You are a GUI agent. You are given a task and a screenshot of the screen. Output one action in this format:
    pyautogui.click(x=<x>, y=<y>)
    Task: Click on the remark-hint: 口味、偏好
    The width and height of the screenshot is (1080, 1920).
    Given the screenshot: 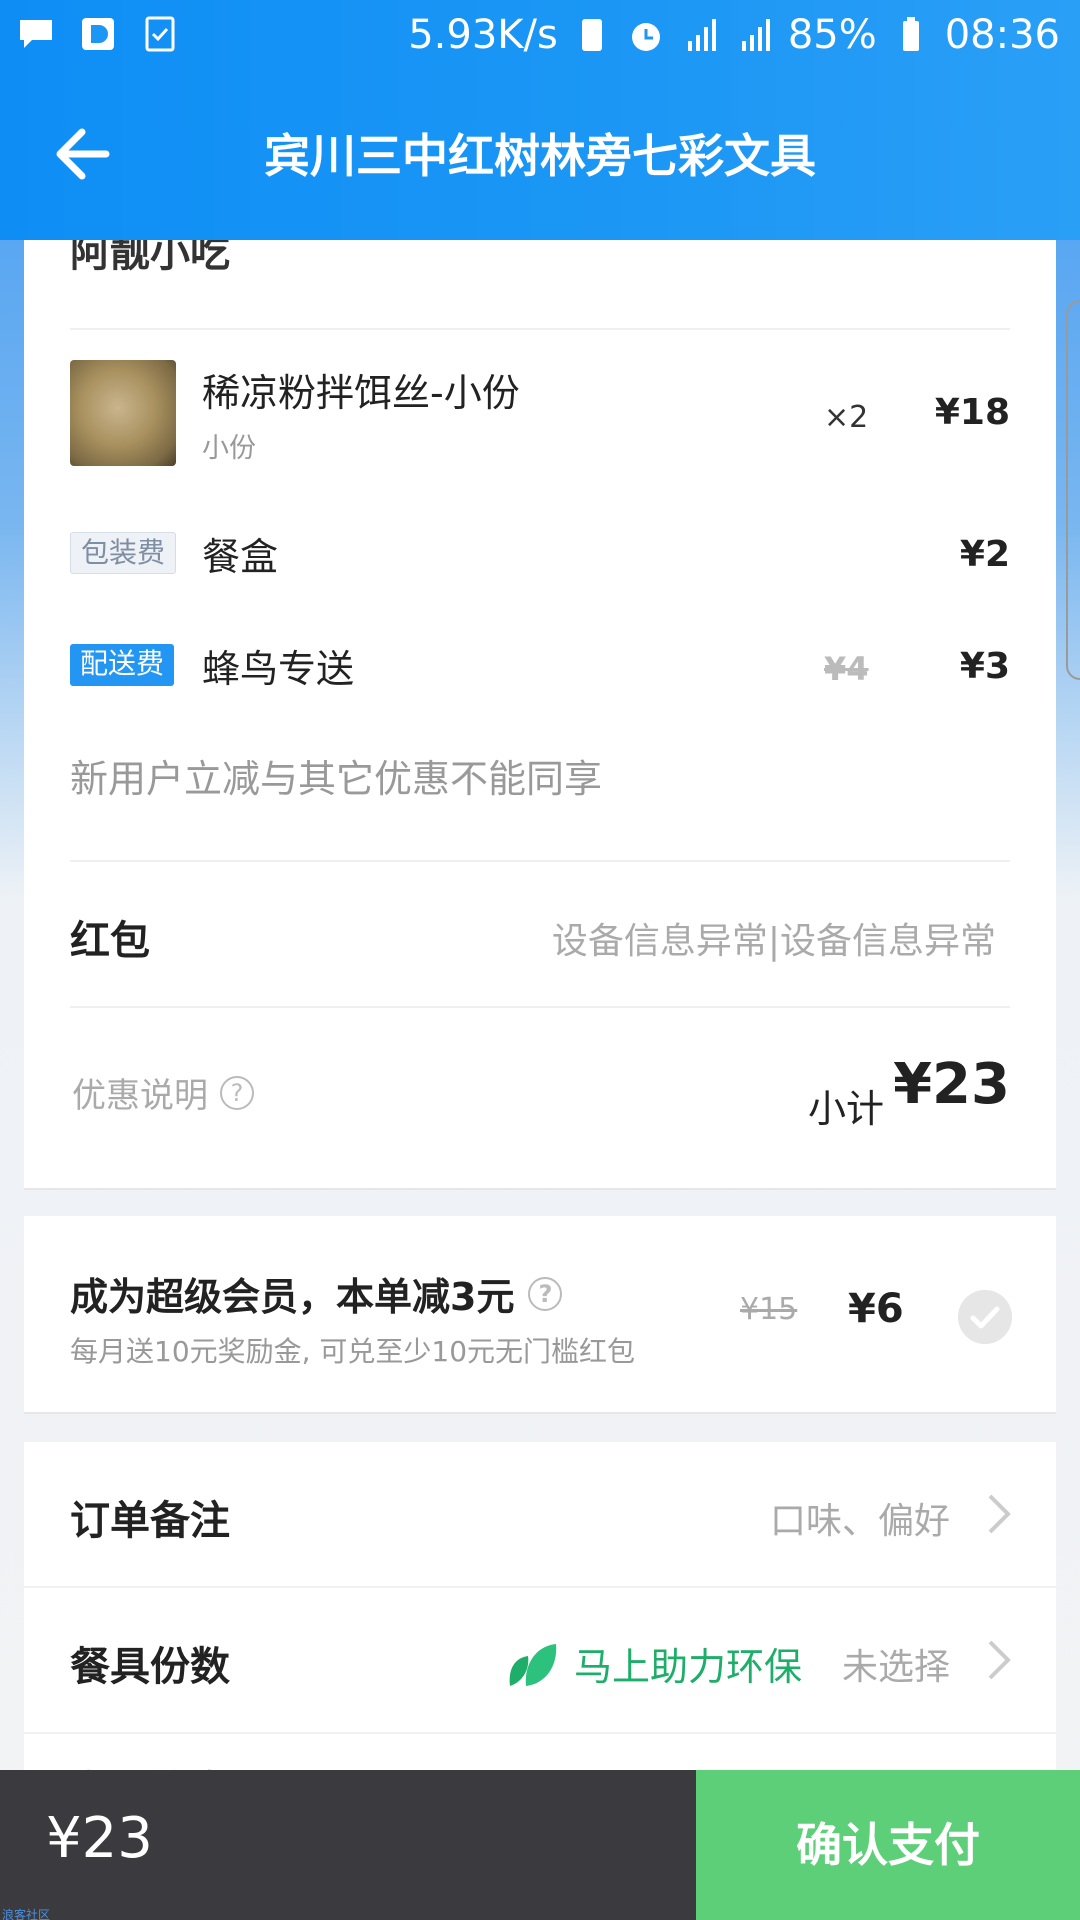 What is the action you would take?
    pyautogui.click(x=859, y=1521)
    